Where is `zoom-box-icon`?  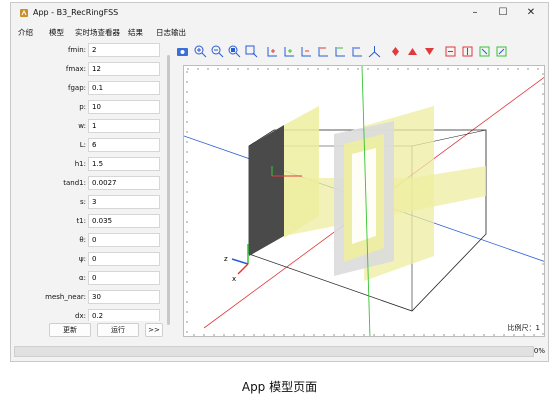
zoom-box-icon is located at coordinates (234, 51).